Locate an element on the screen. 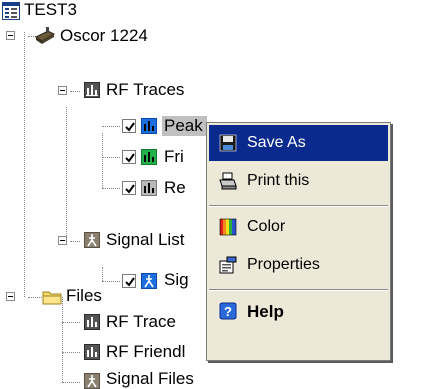 The height and width of the screenshot is (389, 448). menu-item-label: Save As is located at coordinates (276, 142).